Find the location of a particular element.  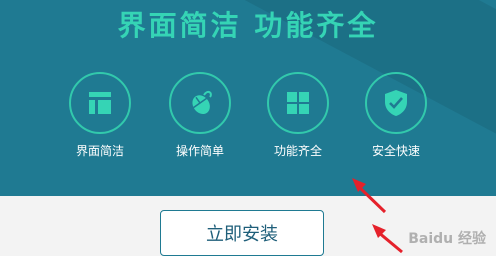

shield-check-icon is located at coordinates (396, 103).